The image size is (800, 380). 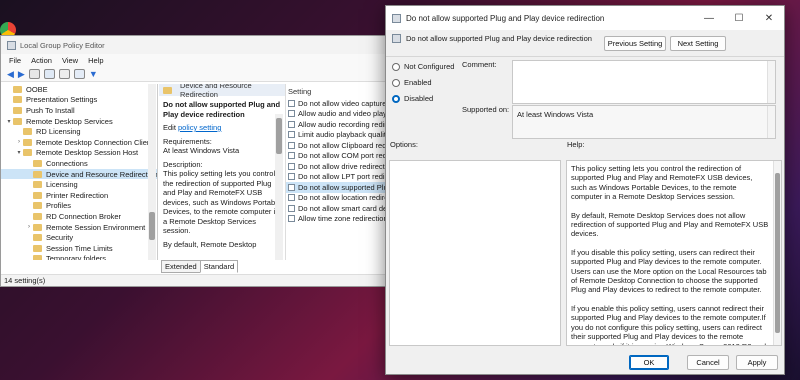 I want to click on supported-on-scrollbar, so click(x=771, y=122).